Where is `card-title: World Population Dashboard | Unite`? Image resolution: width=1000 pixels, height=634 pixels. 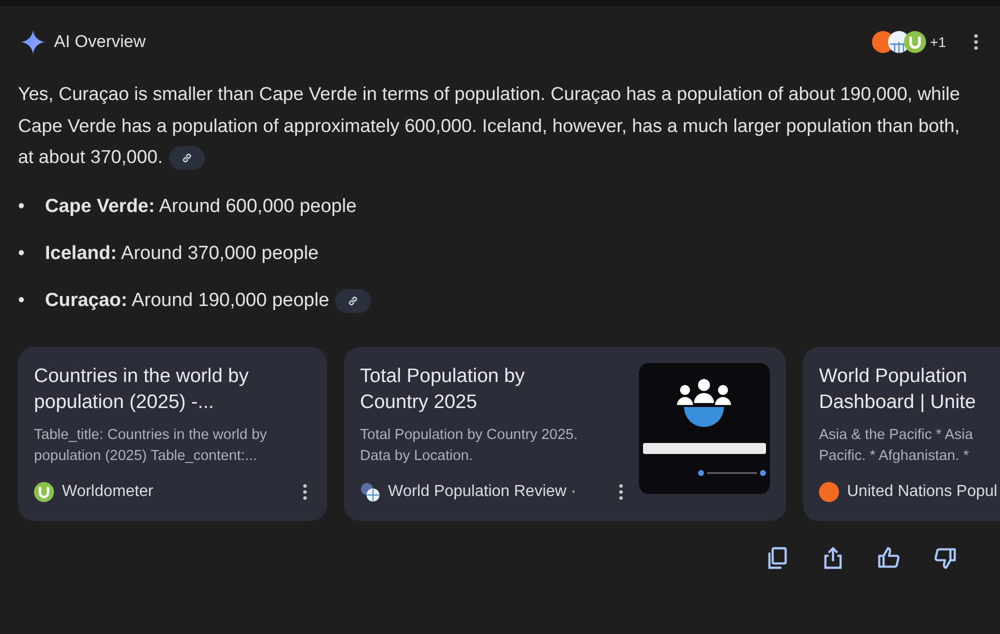 card-title: World Population Dashboard | Unite is located at coordinates (897, 389).